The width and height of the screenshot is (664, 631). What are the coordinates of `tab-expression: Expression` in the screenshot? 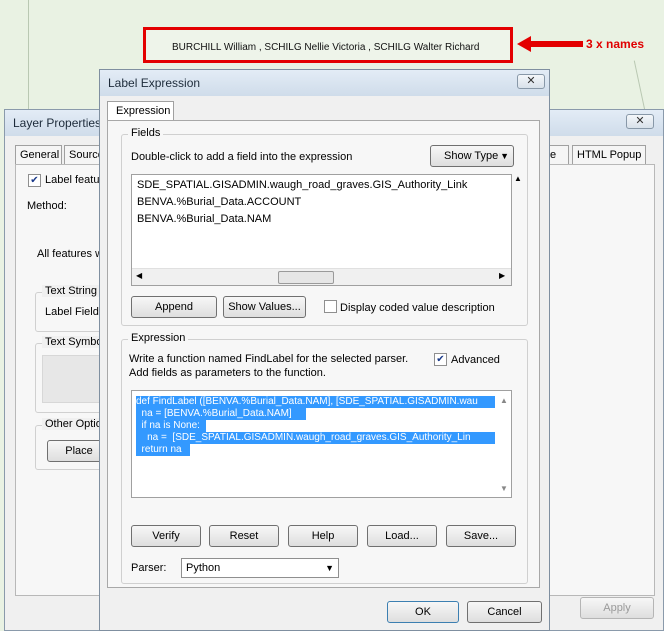 It's located at (140, 111).